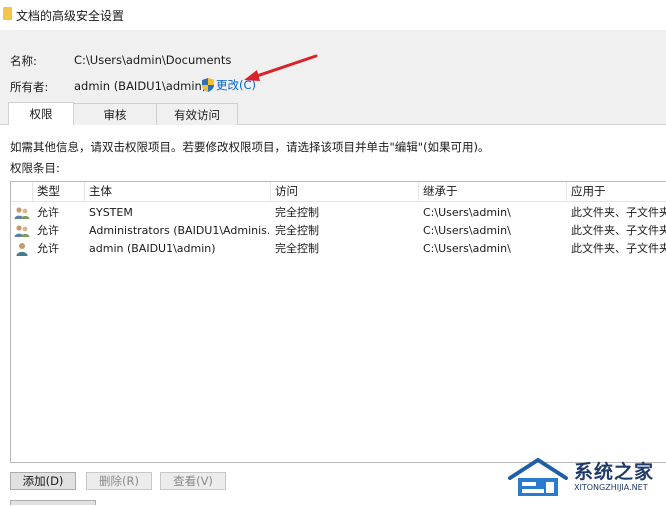  What do you see at coordinates (35, 168) in the screenshot?
I see `permission-entries-label: 权限条目:` at bounding box center [35, 168].